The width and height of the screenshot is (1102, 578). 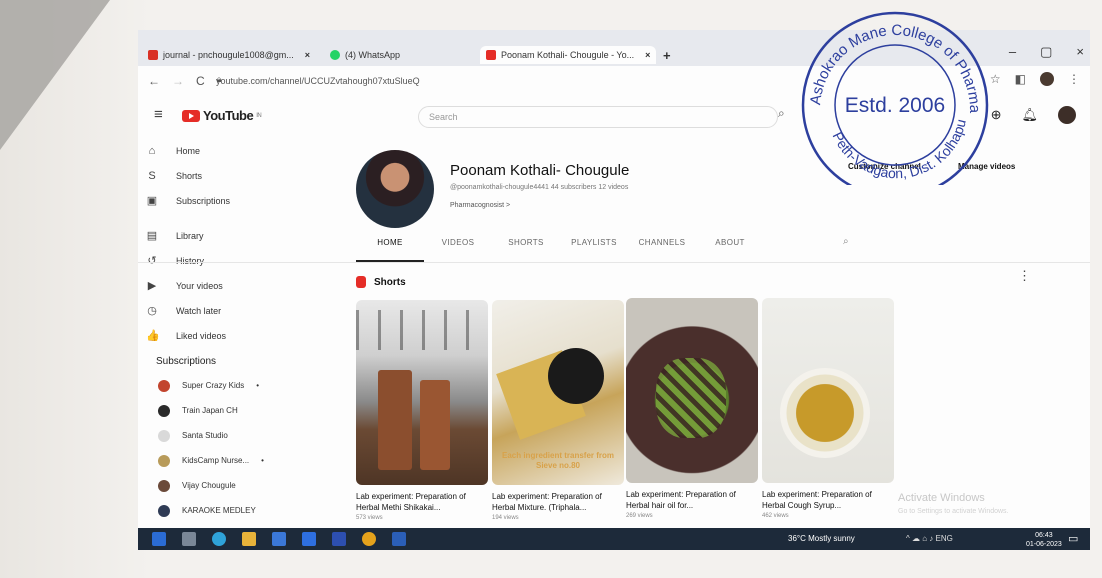 What do you see at coordinates (614, 262) in the screenshot?
I see `tabs-divider` at bounding box center [614, 262].